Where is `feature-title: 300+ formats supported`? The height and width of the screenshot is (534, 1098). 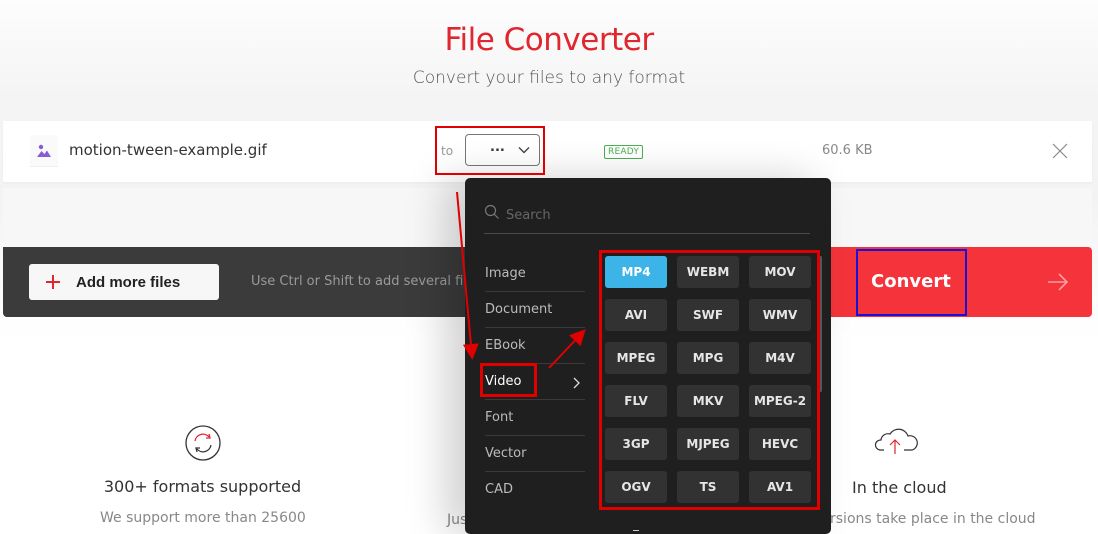
feature-title: 300+ formats supported is located at coordinates (202, 486).